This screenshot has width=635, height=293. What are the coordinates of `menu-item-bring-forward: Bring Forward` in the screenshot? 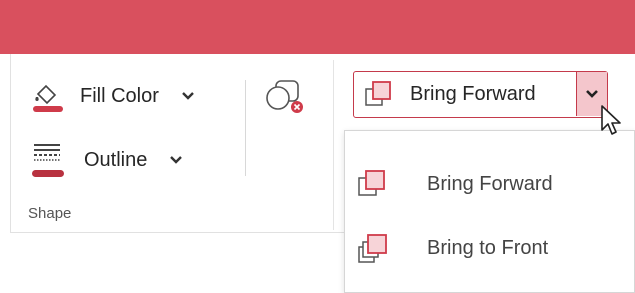 It's located at (489, 184).